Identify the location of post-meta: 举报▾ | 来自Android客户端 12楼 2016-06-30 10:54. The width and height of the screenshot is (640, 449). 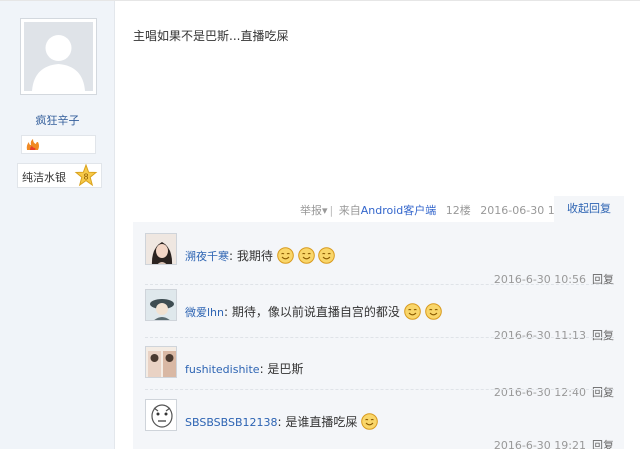
(440, 210).